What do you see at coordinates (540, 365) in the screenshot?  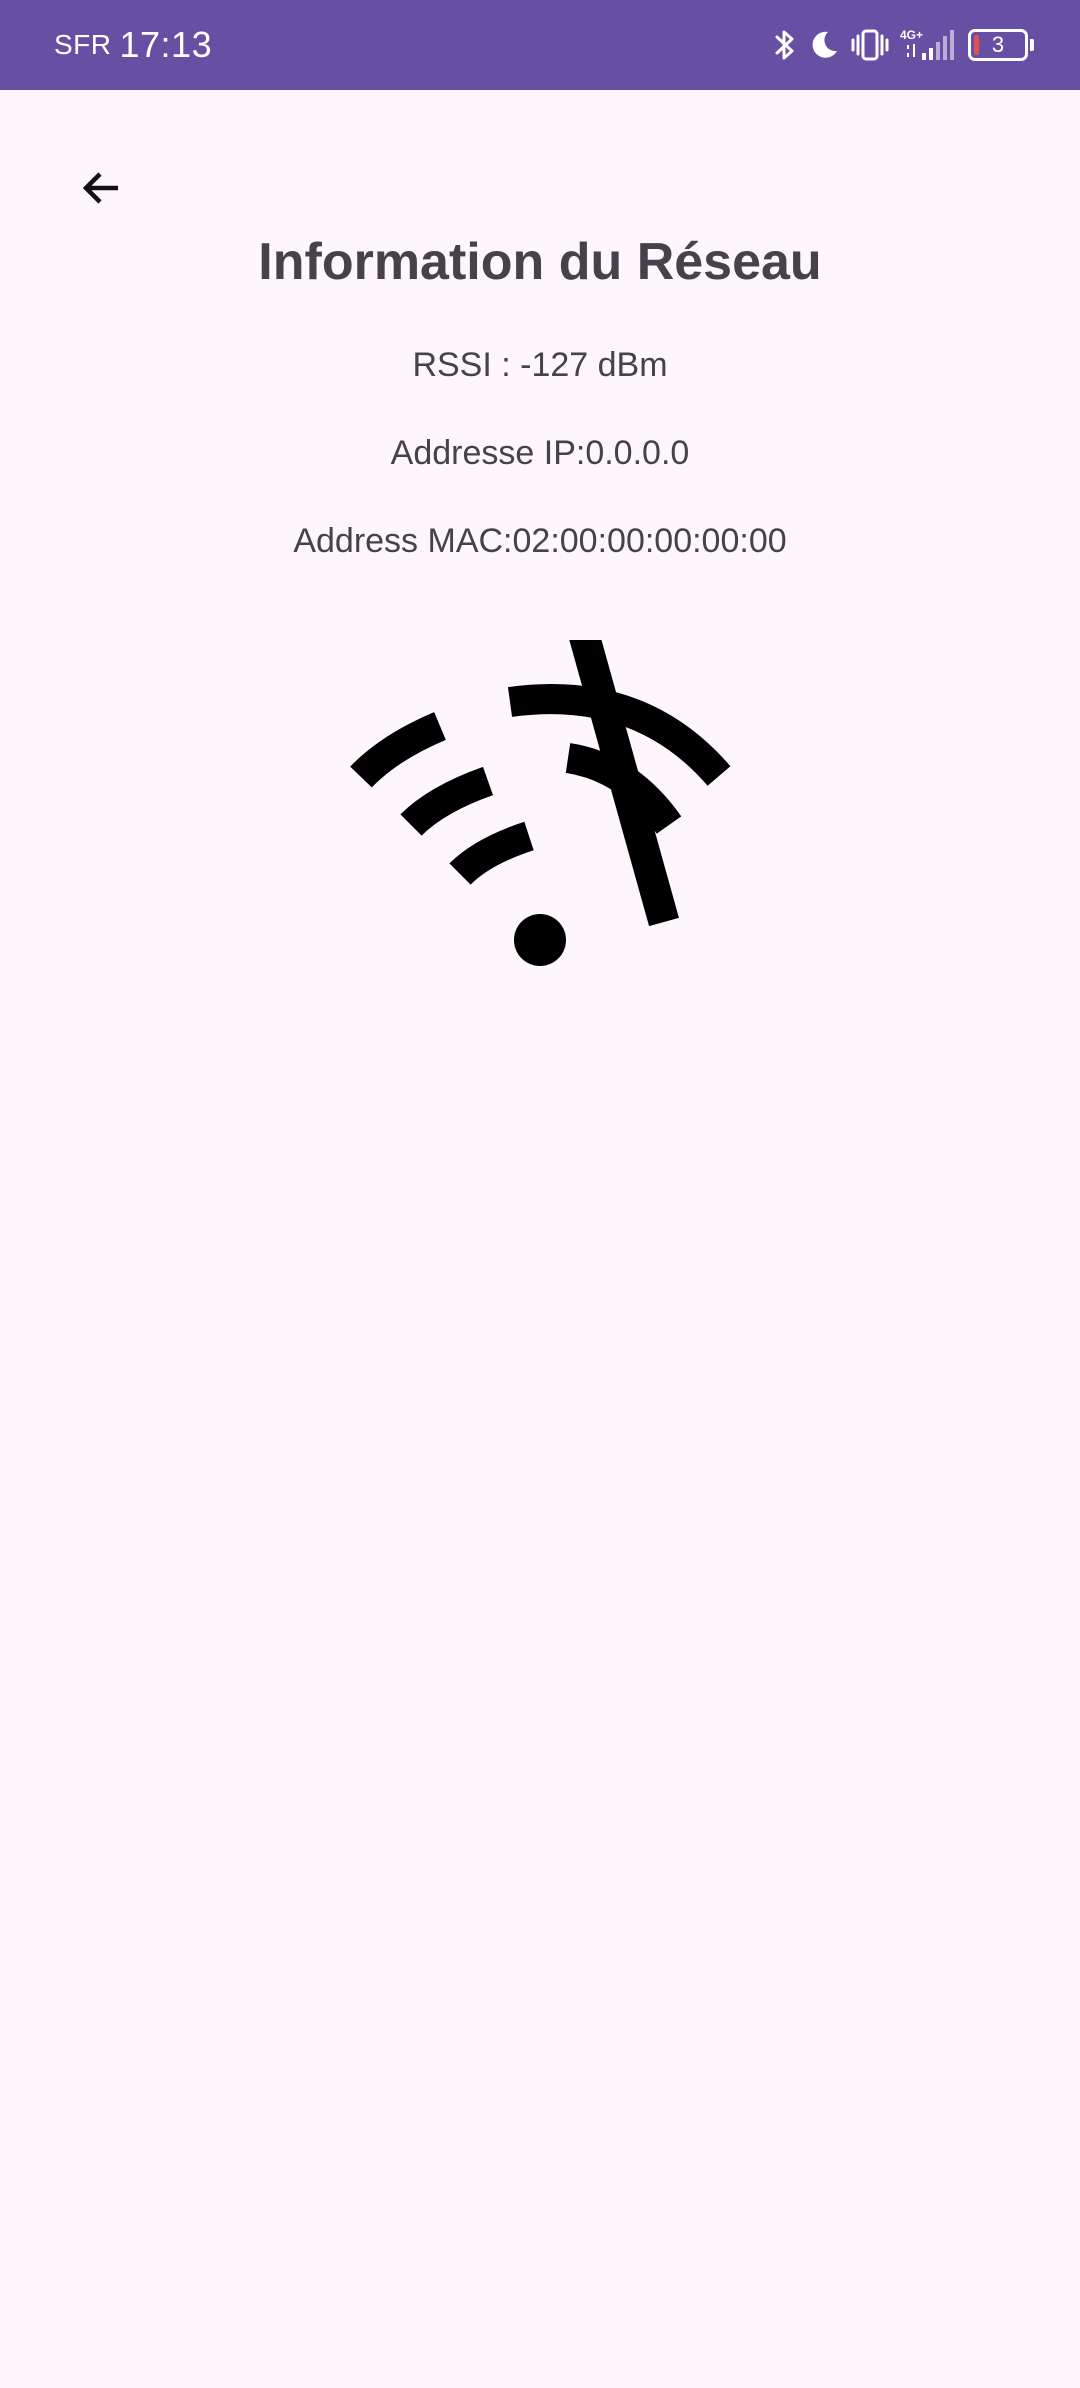 I see `rssi-value: RSSI : -127 dBm` at bounding box center [540, 365].